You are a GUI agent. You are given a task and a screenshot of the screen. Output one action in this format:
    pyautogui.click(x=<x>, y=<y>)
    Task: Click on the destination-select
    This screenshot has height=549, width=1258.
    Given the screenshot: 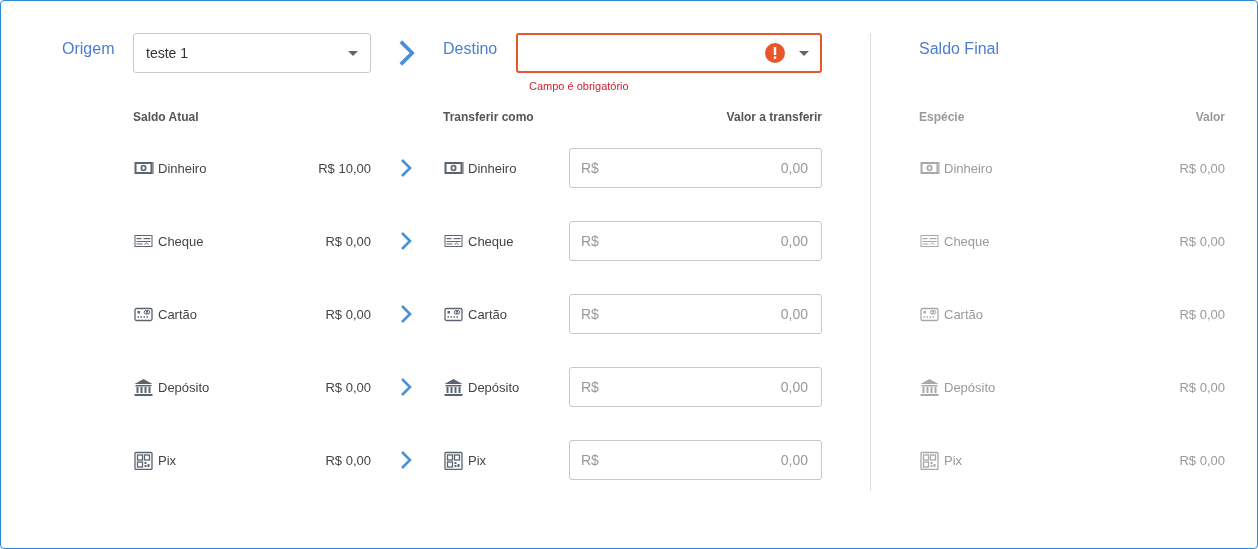 What is the action you would take?
    pyautogui.click(x=669, y=53)
    